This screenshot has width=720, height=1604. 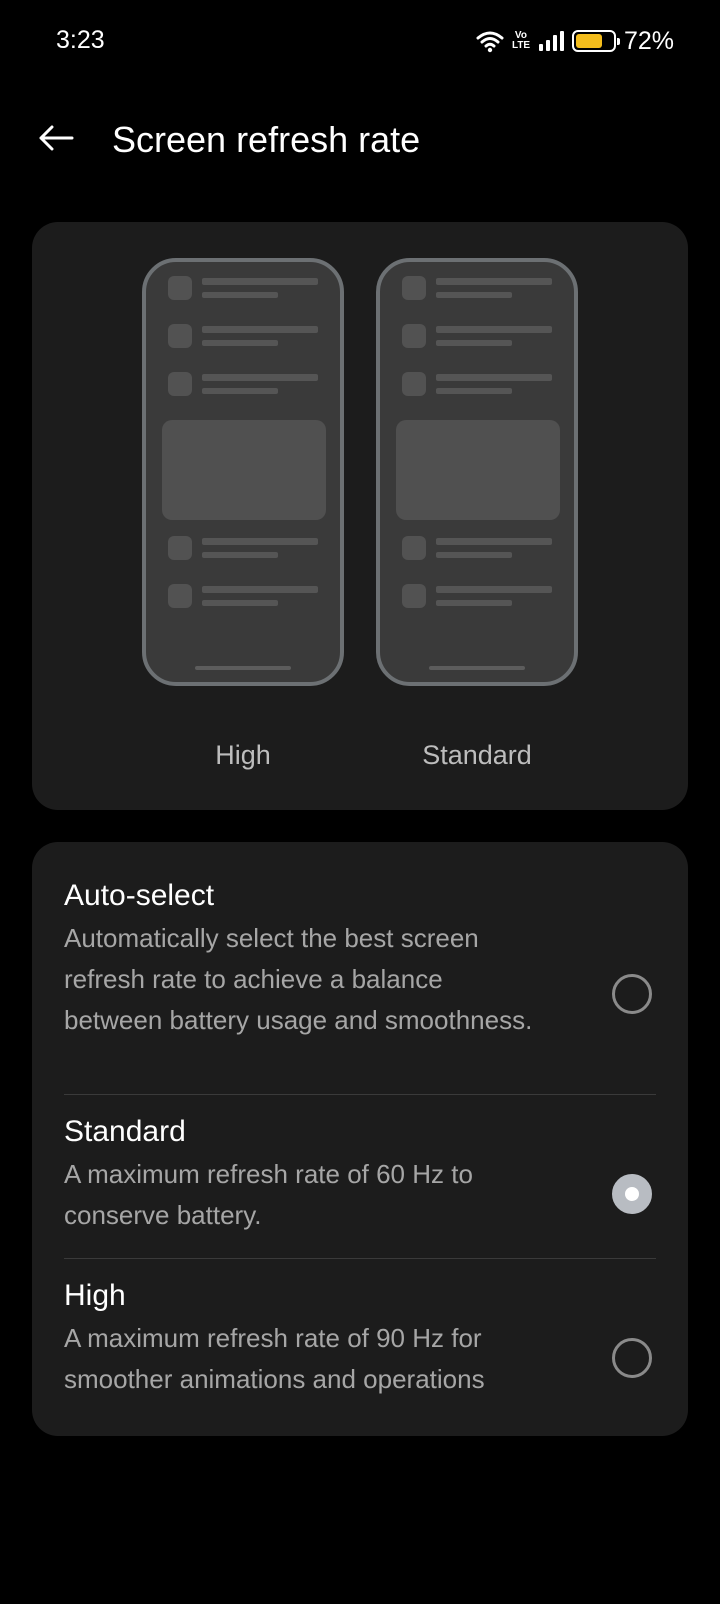 I want to click on radio-auto-select, so click(x=632, y=994).